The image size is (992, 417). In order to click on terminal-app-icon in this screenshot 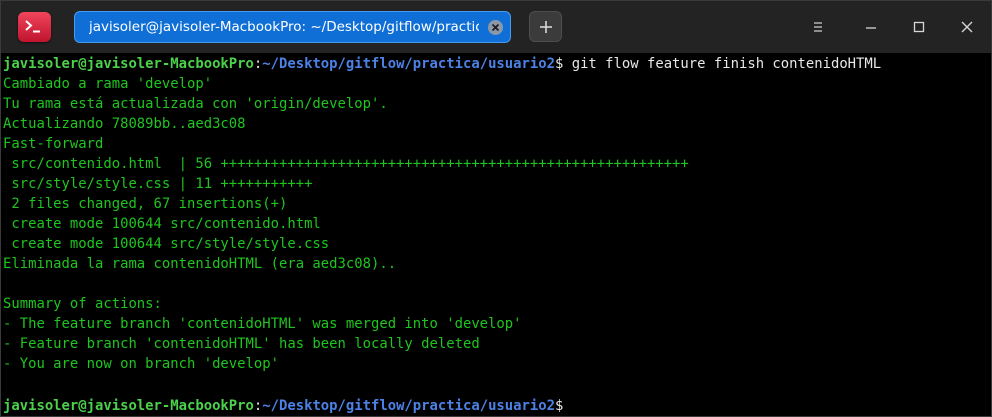, I will do `click(34, 27)`.